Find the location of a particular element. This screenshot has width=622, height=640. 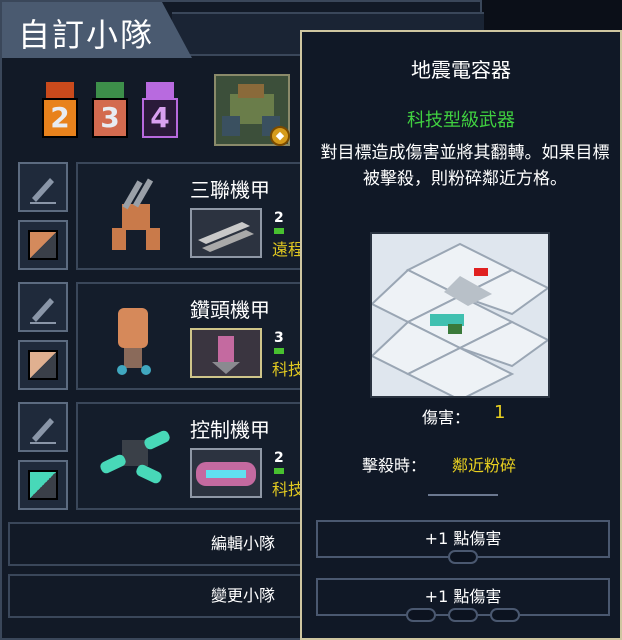

control-weapon-icon is located at coordinates (226, 474).